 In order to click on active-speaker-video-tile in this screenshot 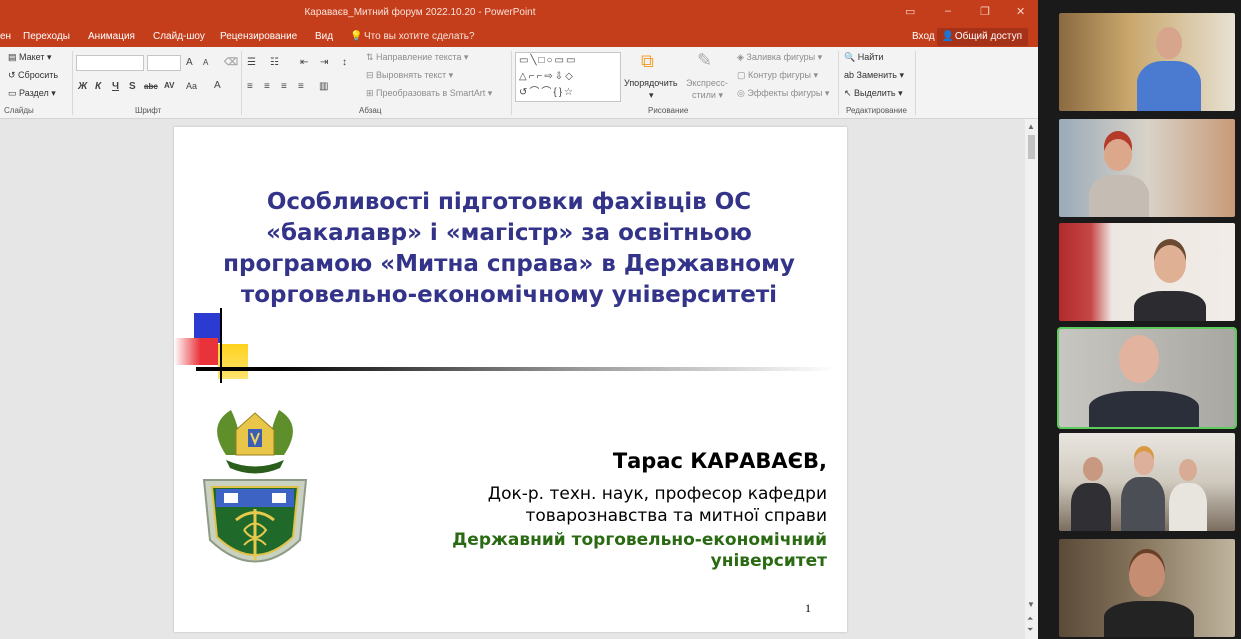, I will do `click(1147, 378)`.